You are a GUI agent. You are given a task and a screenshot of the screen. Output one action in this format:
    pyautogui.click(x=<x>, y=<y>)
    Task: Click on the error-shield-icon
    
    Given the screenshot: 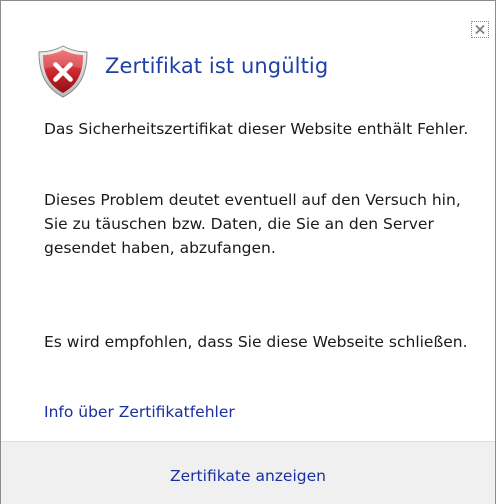 What is the action you would take?
    pyautogui.click(x=63, y=71)
    